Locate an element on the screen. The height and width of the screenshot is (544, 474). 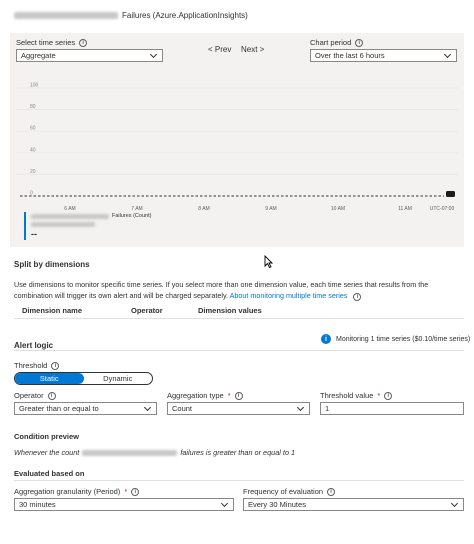
frequency-select: Every 30 Minutes is located at coordinates (353, 504).